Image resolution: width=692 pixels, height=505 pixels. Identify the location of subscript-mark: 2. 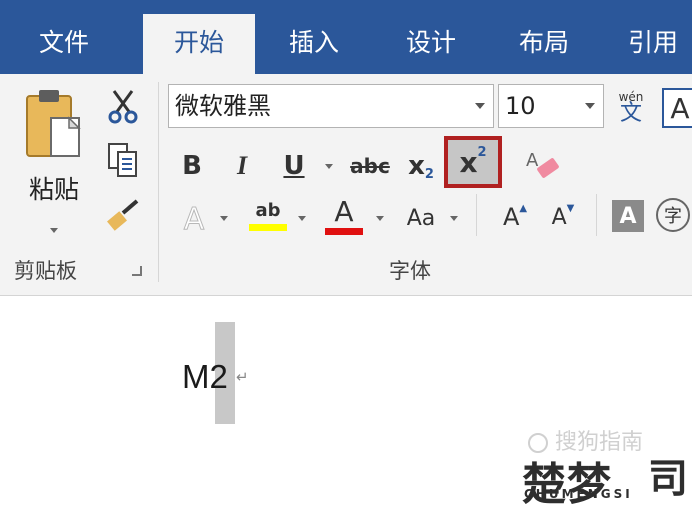
(429, 174).